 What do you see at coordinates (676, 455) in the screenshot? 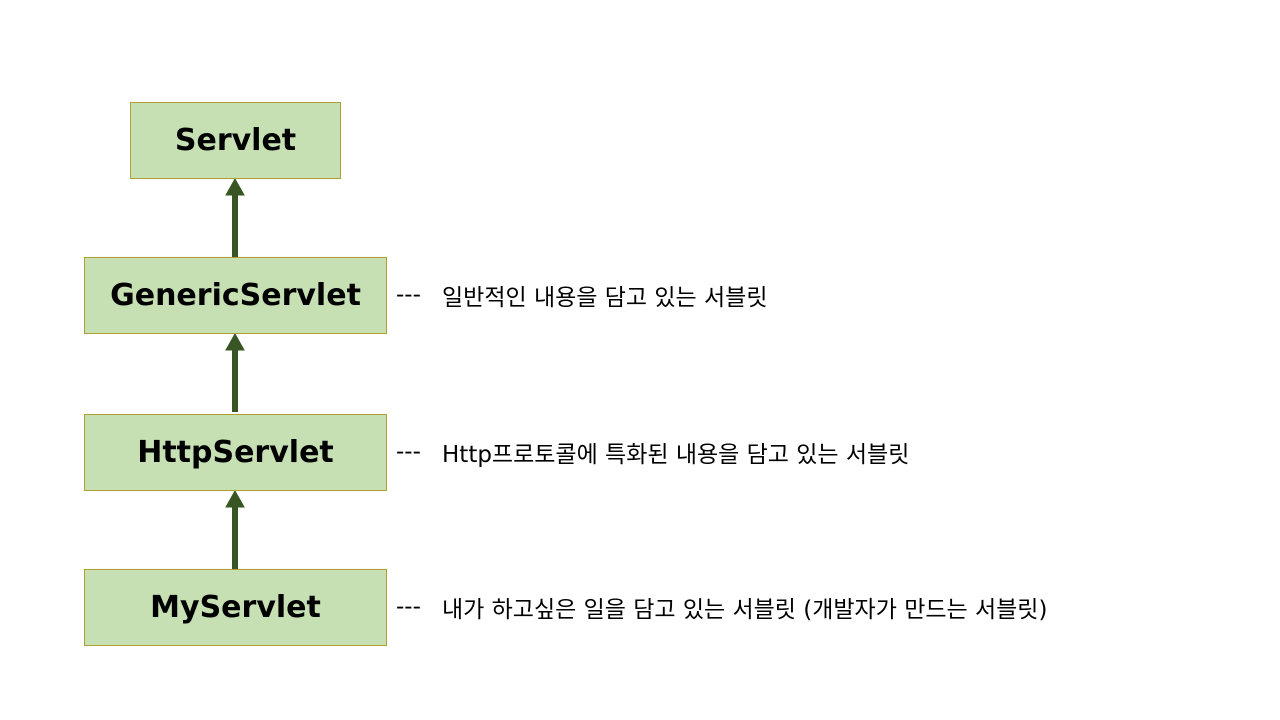
I see `http-servlet-description-text: Http프로토콜에 특화된 내용을 담고 있는 서블릿` at bounding box center [676, 455].